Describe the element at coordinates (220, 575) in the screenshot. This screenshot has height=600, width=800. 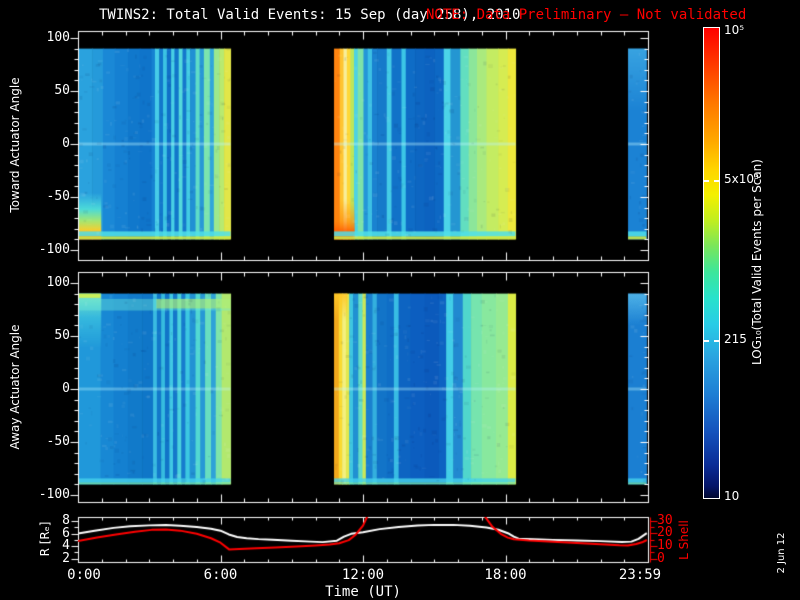
I see `time-tick-label: 6:00` at that location.